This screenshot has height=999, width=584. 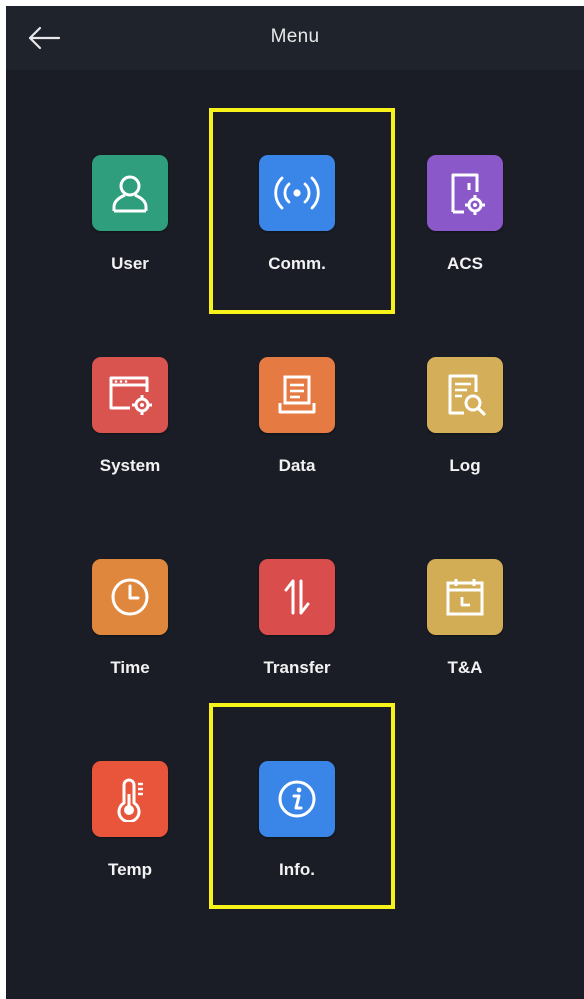 I want to click on document-search-icon, so click(x=465, y=395).